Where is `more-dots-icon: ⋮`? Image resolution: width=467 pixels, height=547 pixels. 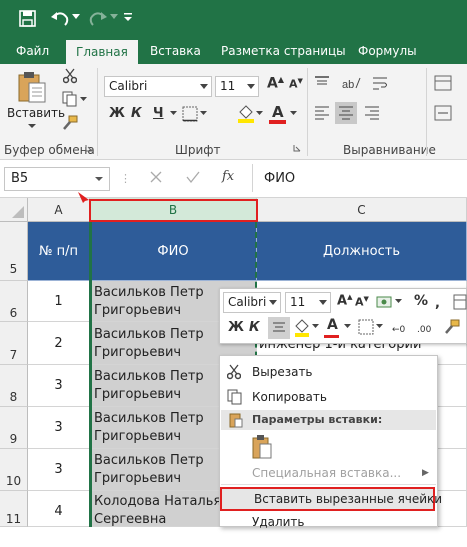 more-dots-icon: ⋮ is located at coordinates (125, 178).